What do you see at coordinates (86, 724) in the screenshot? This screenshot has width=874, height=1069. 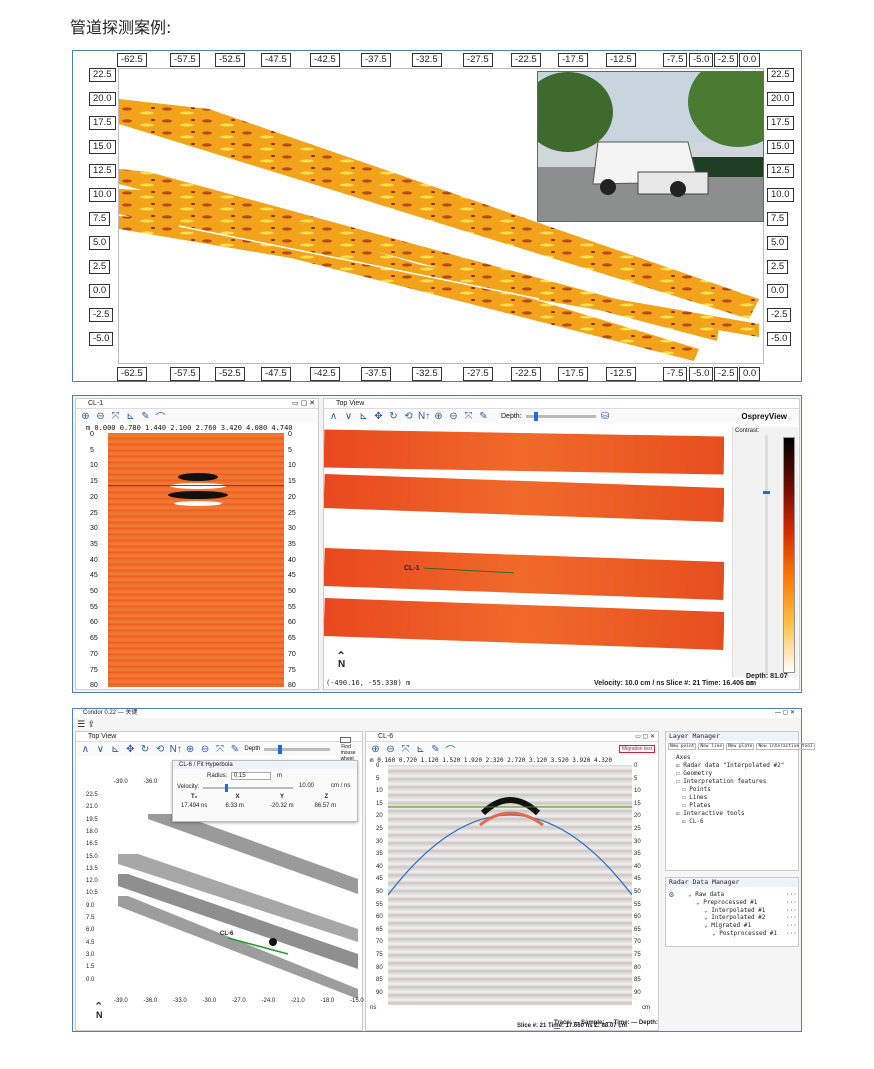 I see `menu-icon: ☰ ⇪` at bounding box center [86, 724].